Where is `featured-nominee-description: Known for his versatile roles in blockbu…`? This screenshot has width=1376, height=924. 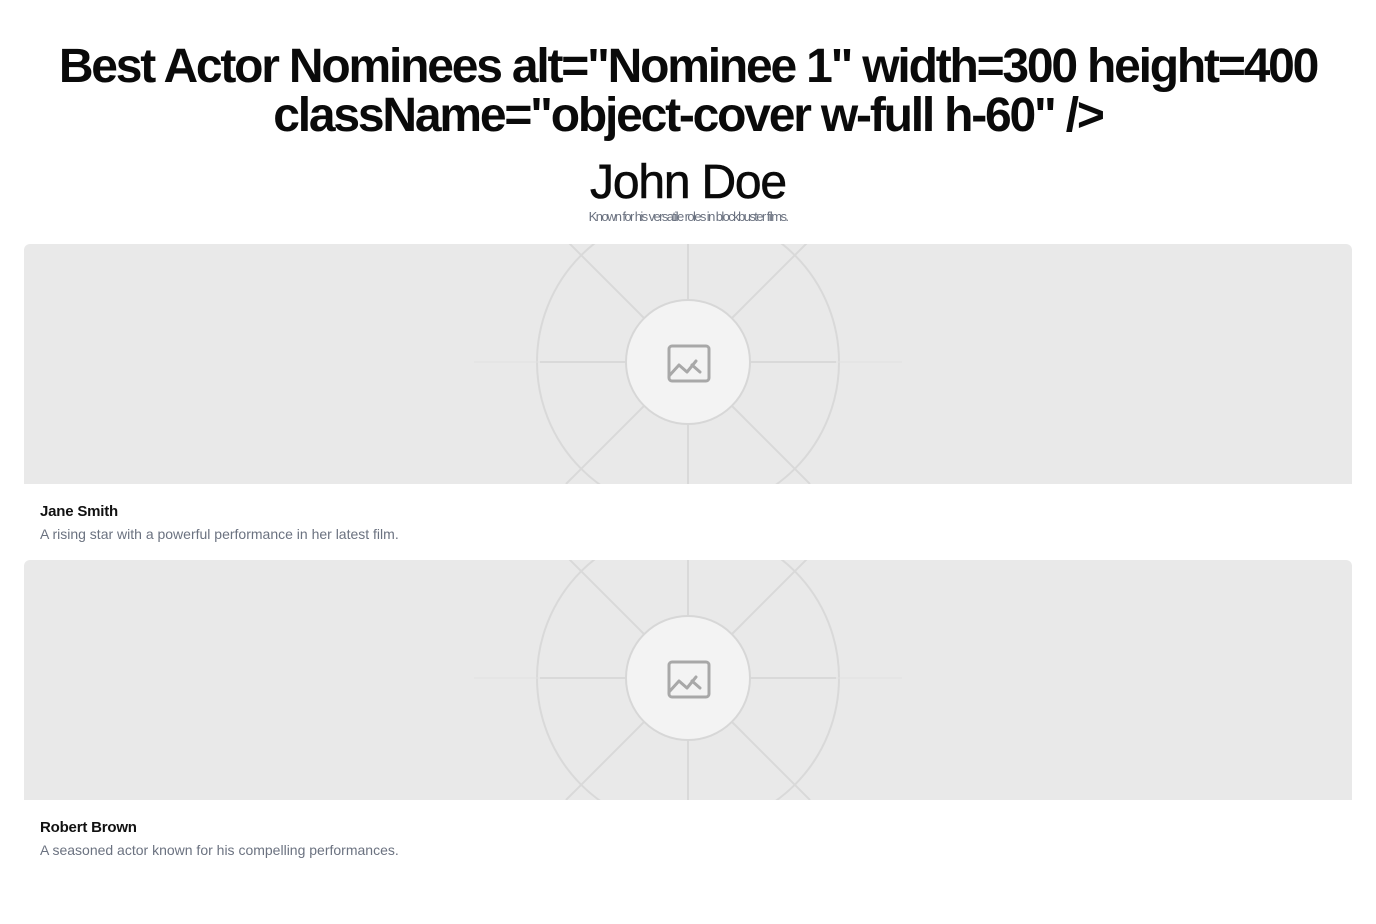 featured-nominee-description: Known for his versatile roles in blockbu… is located at coordinates (688, 216).